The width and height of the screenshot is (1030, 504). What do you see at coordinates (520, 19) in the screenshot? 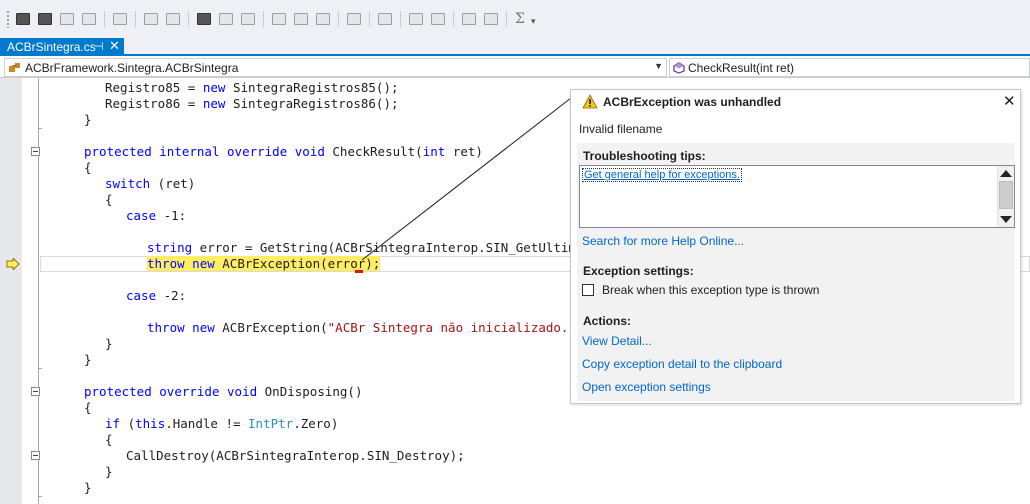
I see `sum-icon: Σ` at bounding box center [520, 19].